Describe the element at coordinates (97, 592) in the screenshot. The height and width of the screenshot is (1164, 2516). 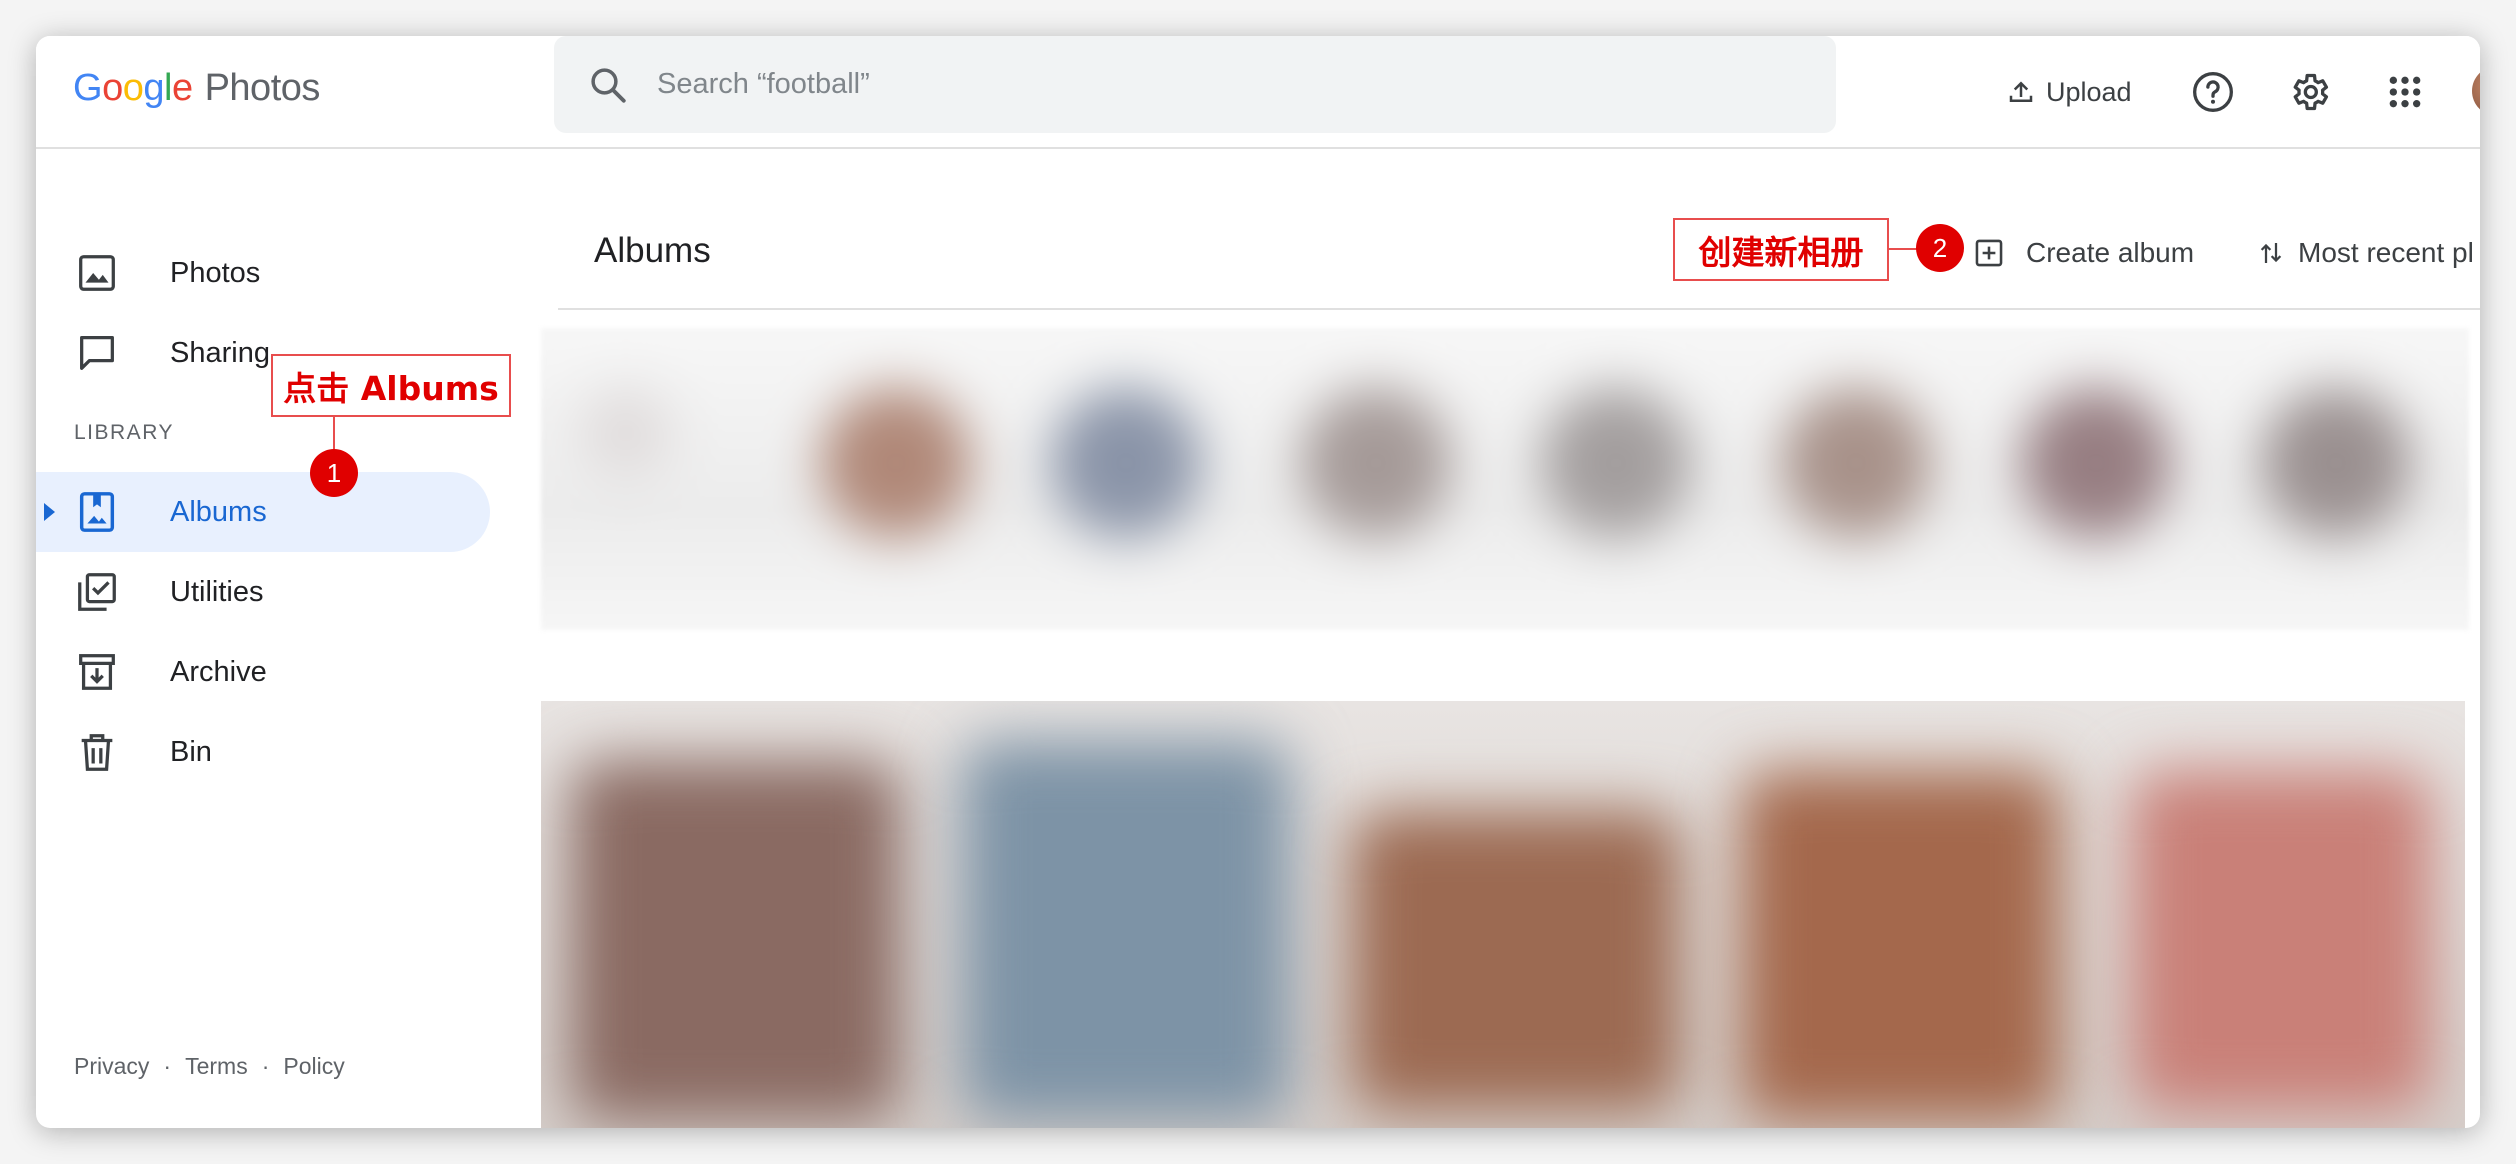
I see `utilities-icon` at that location.